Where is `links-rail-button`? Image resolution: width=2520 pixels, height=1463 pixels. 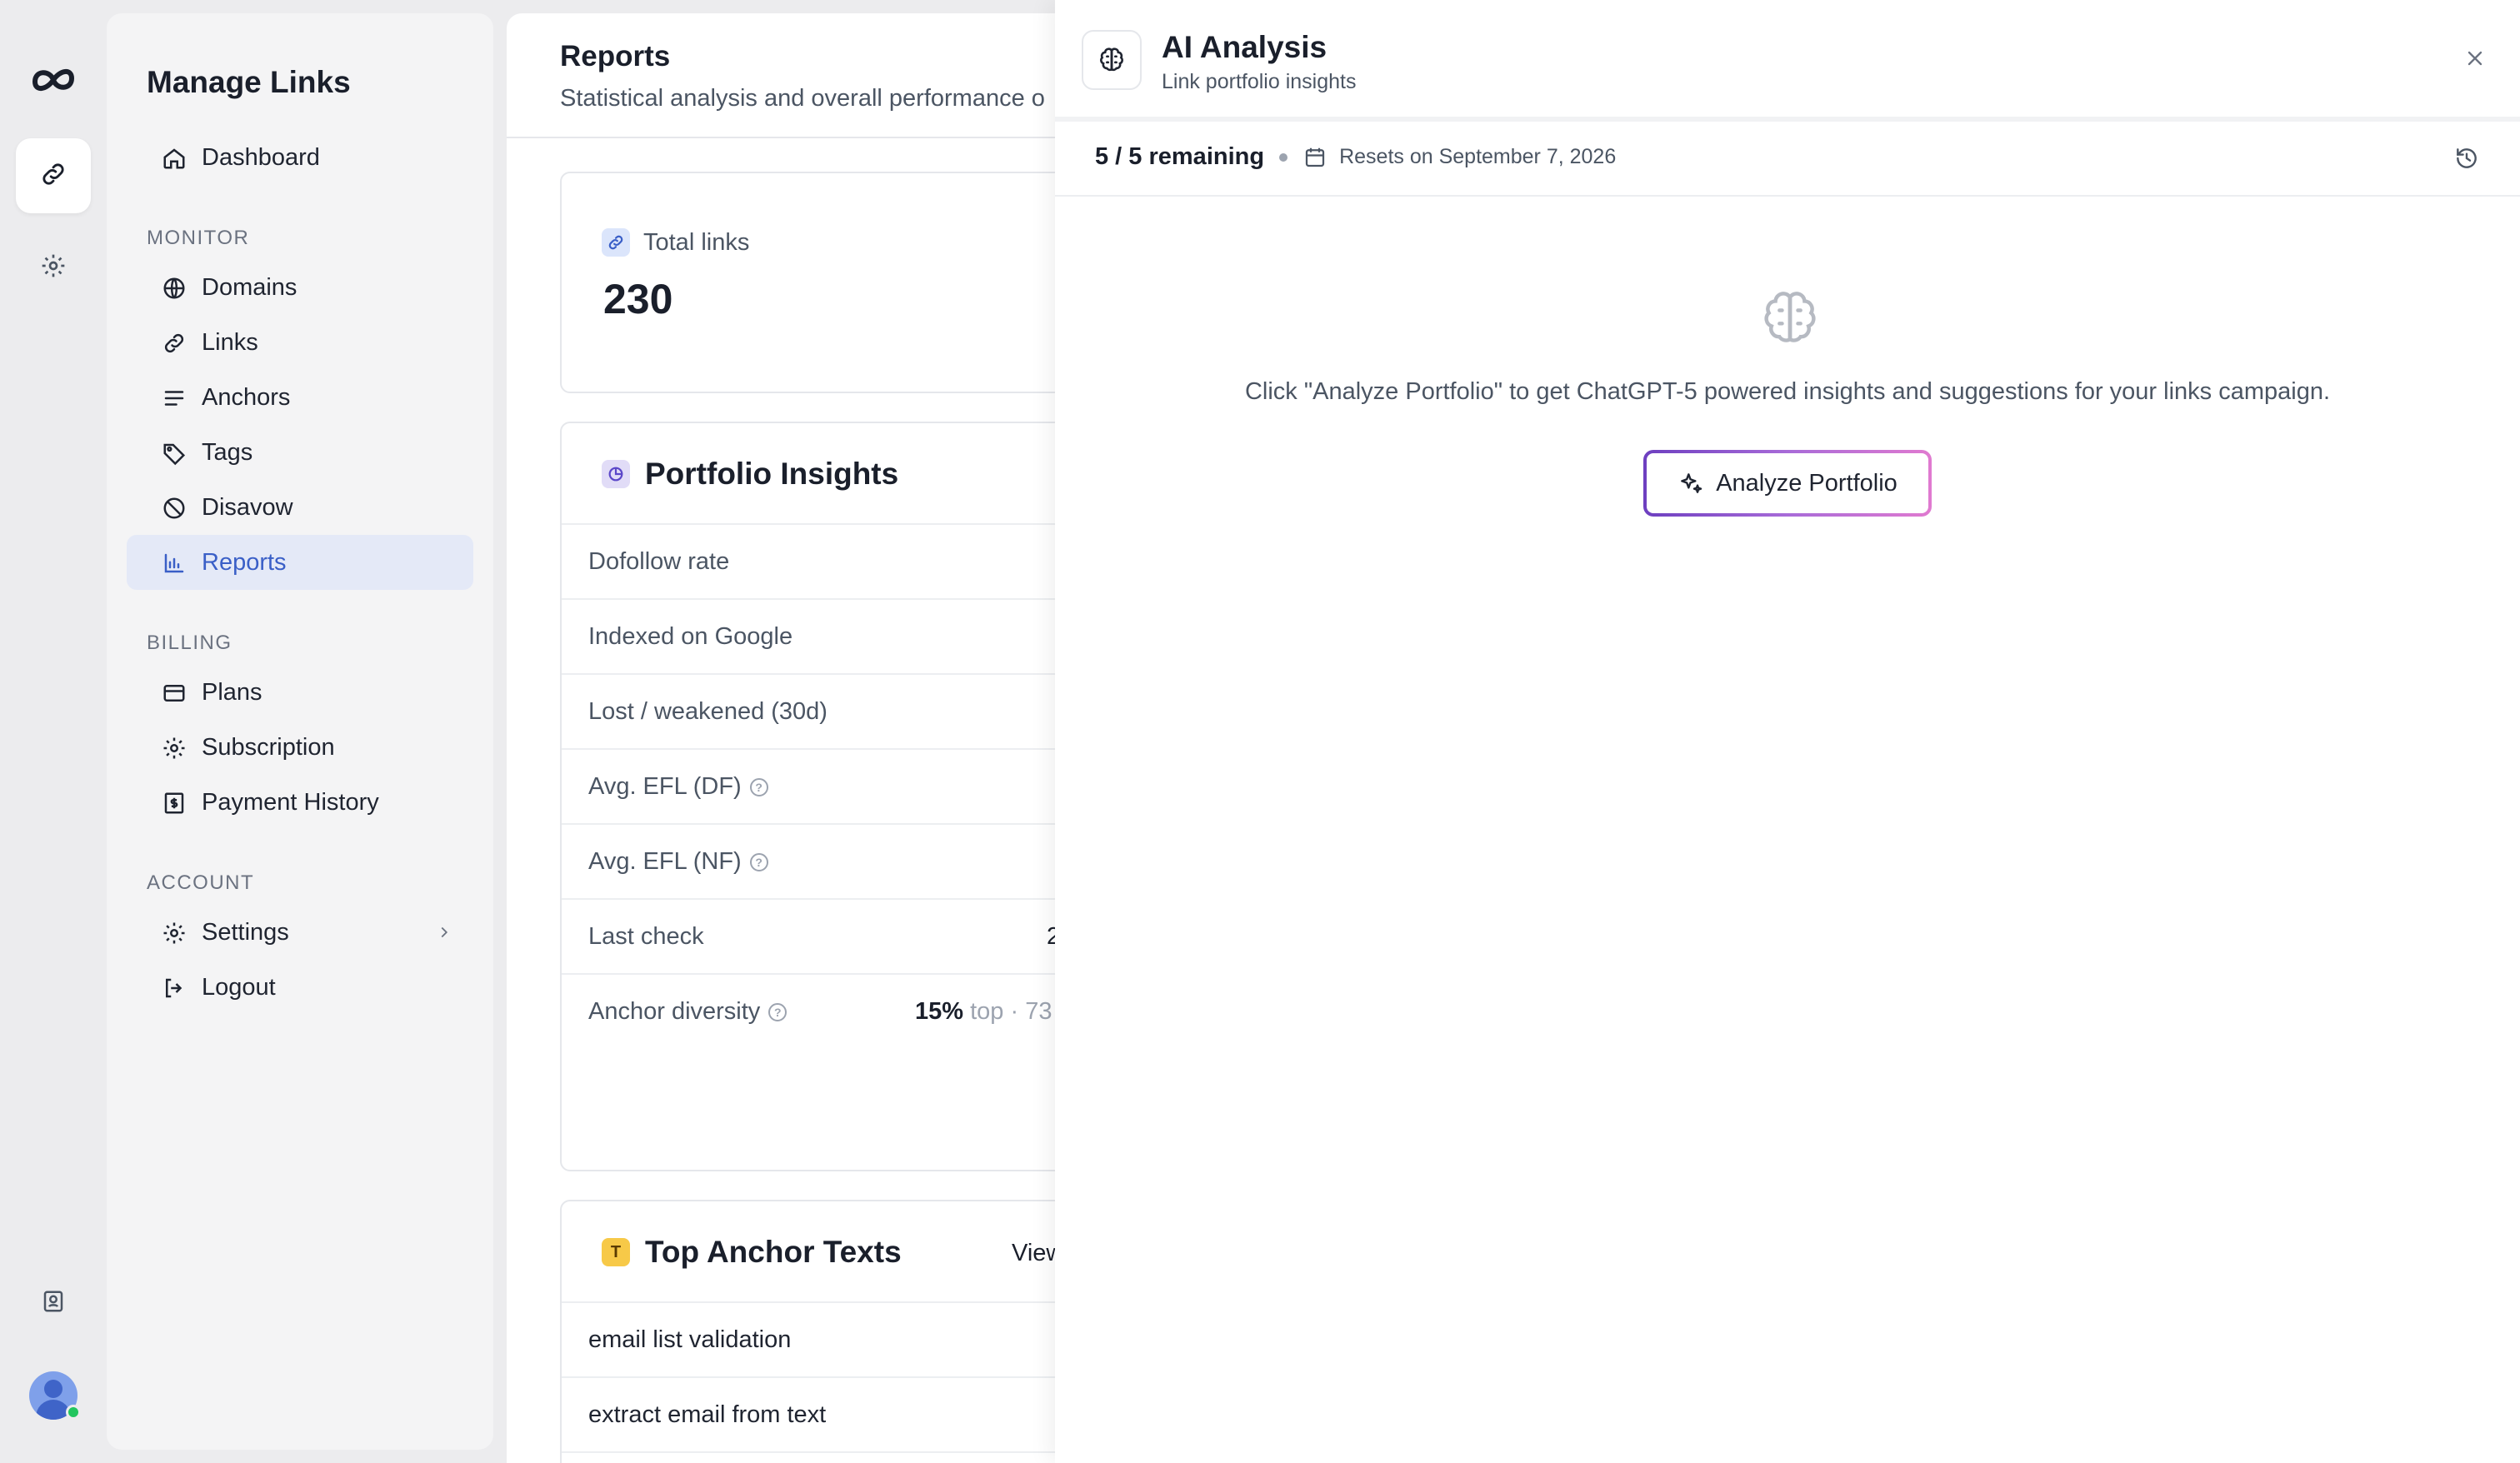 links-rail-button is located at coordinates (54, 175).